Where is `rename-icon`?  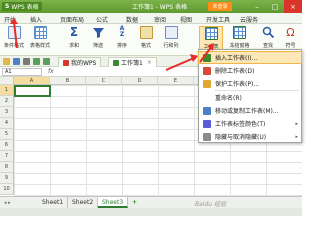
rename-icon is located at coordinates (207, 98).